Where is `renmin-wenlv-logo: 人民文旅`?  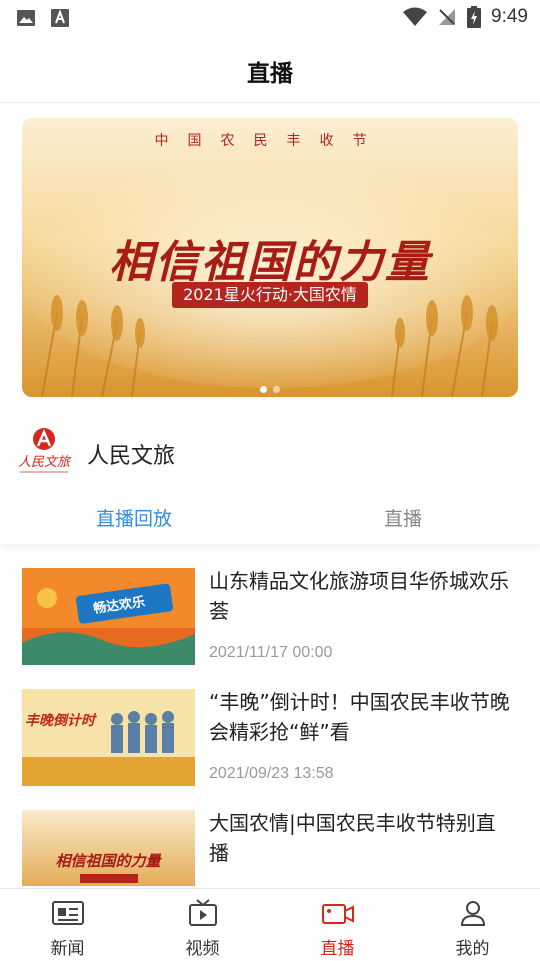 renmin-wenlv-logo: 人民文旅 is located at coordinates (45, 450).